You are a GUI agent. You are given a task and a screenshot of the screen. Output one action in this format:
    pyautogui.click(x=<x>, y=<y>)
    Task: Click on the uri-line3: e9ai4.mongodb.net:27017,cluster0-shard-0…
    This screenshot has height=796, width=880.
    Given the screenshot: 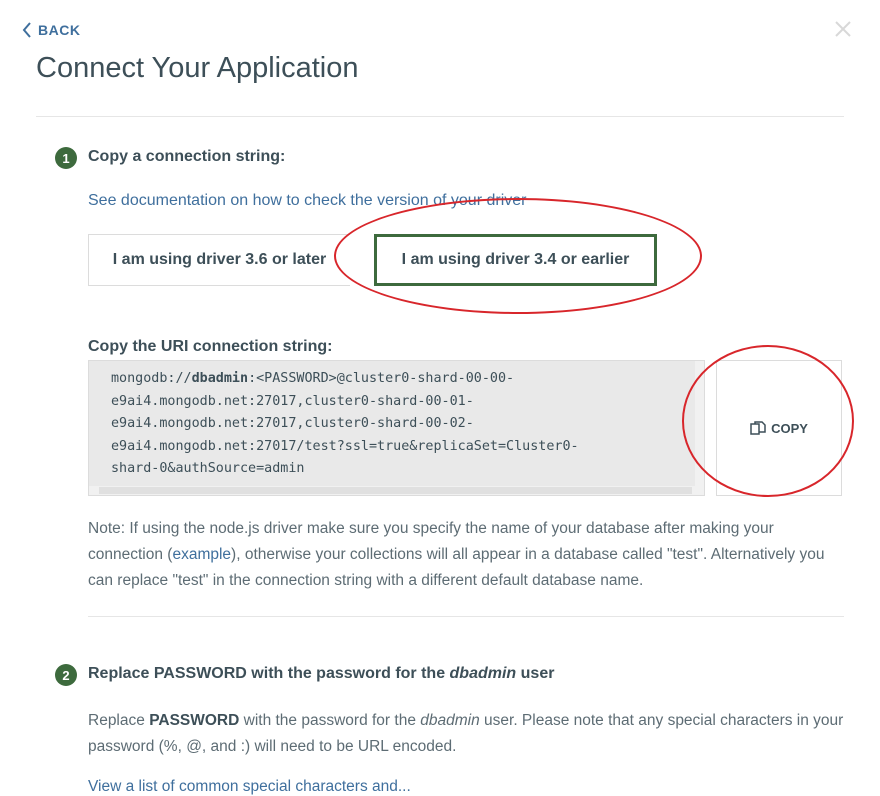 What is the action you would take?
    pyautogui.click(x=292, y=423)
    